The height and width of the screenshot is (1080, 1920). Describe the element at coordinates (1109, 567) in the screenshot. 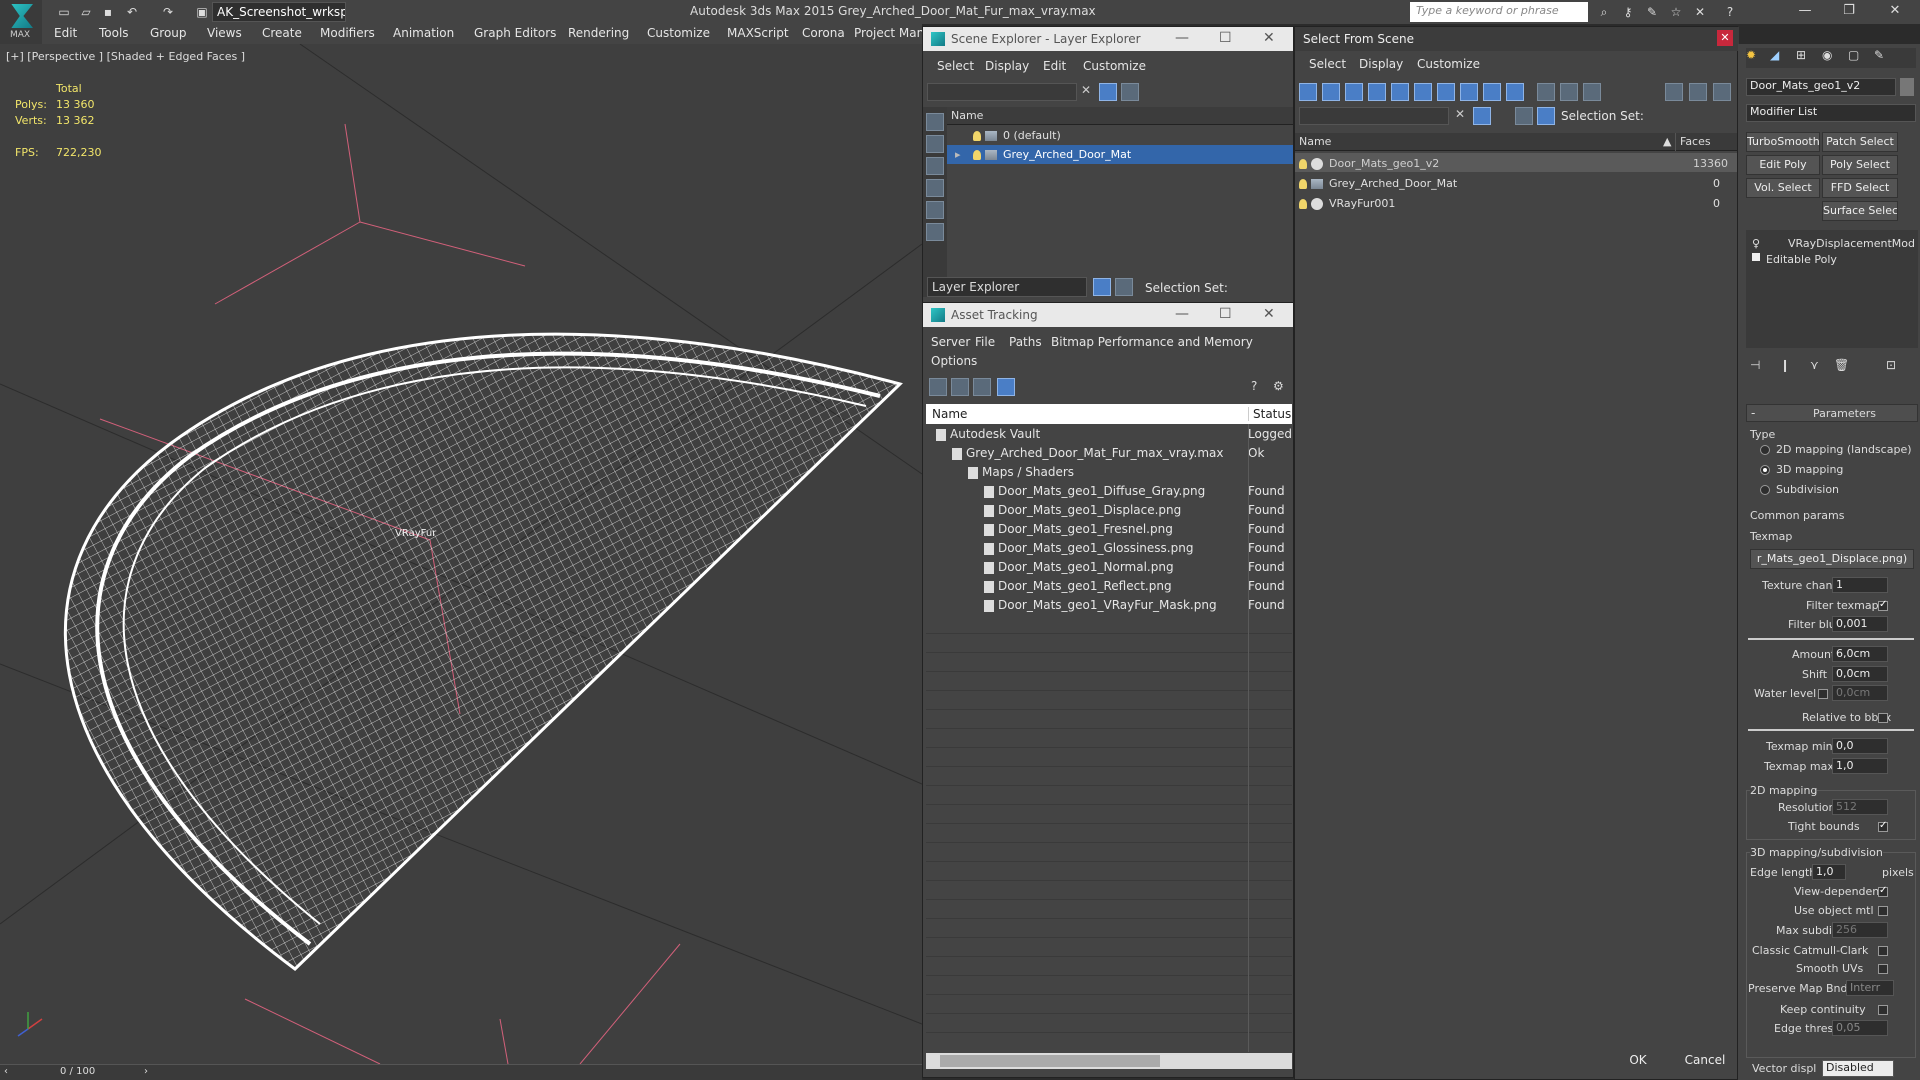

I see `asset-row: Door_Mats_geo1_Normal.png Found` at that location.